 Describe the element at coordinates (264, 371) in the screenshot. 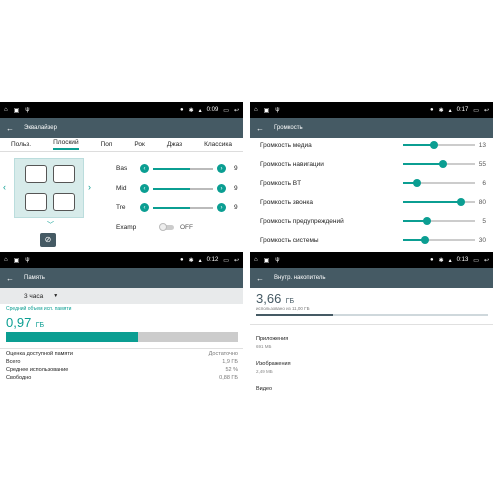

I see `item-size: 2,49 МБ` at that location.